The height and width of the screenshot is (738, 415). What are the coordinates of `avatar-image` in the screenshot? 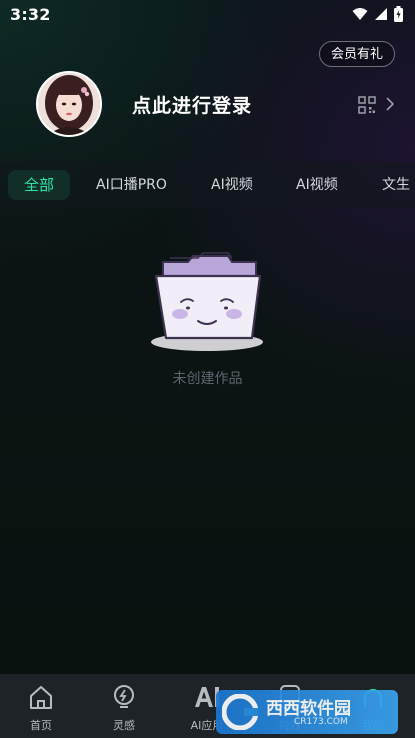 It's located at (69, 104).